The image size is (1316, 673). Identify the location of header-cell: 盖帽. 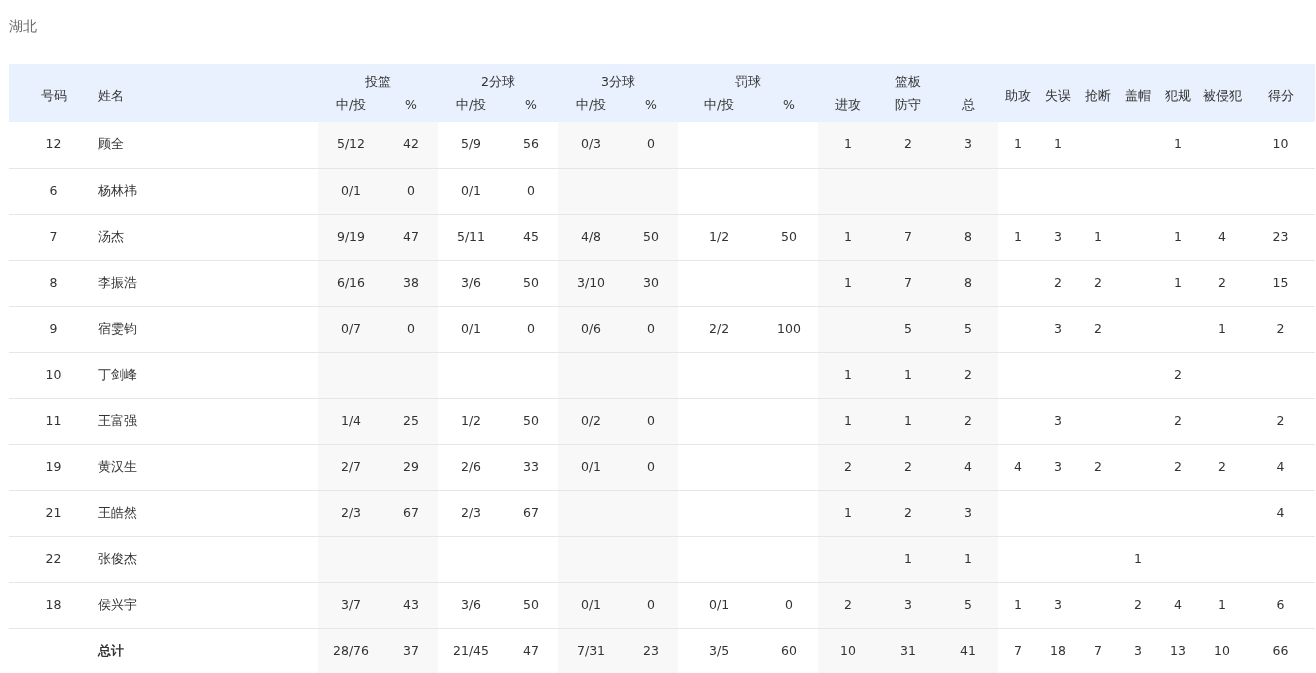
(1138, 93).